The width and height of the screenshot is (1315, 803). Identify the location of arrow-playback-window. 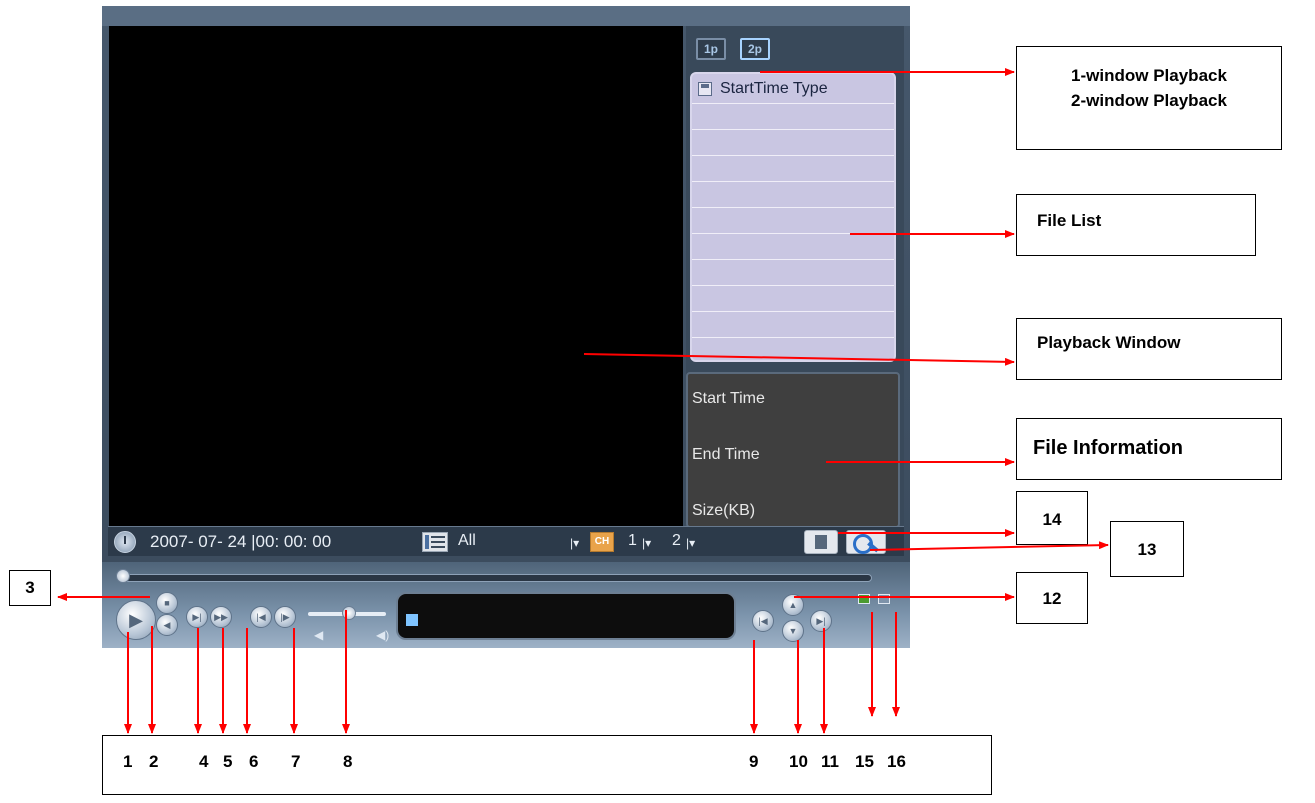
(799, 359).